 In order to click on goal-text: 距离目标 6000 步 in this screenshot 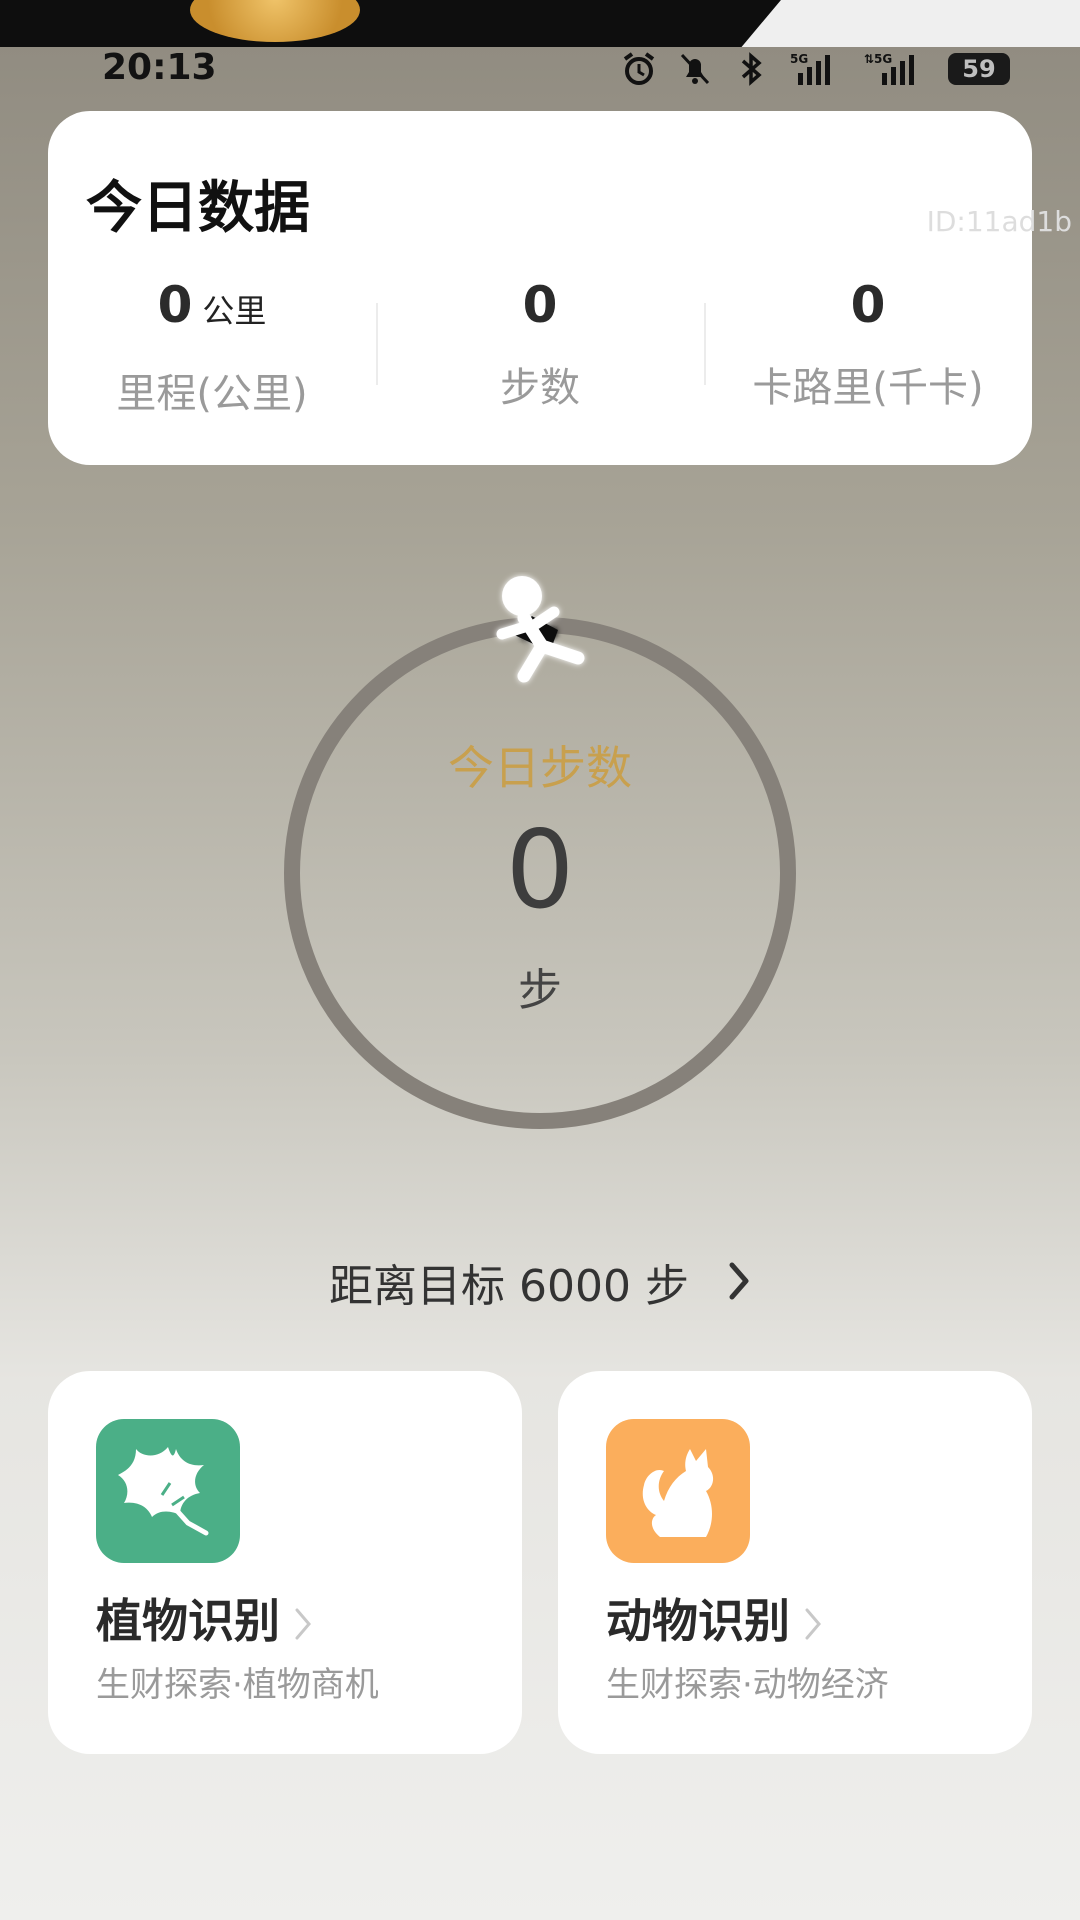, I will do `click(509, 1286)`.